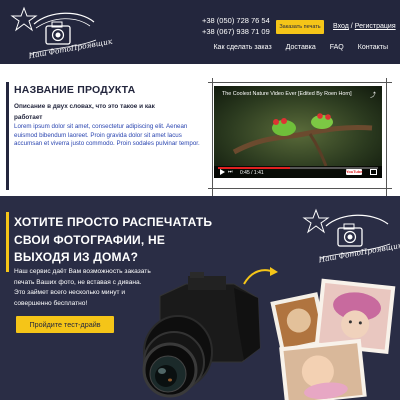 Image resolution: width=400 pixels, height=400 pixels. Describe the element at coordinates (354, 172) in the screenshot. I see `youtube-logo-icon: YouTube` at that location.